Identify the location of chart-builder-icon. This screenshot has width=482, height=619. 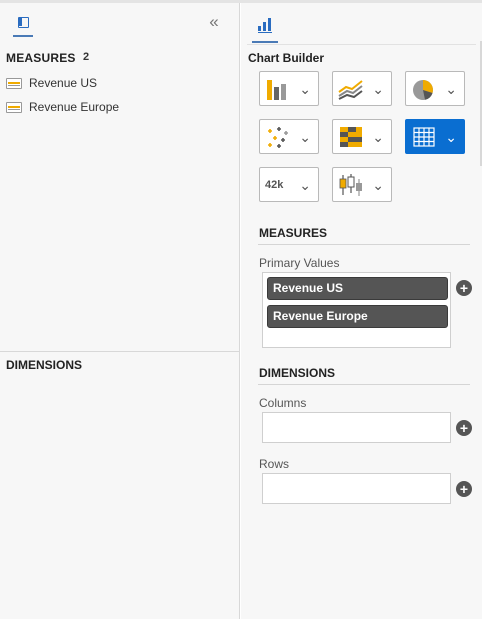
(265, 25).